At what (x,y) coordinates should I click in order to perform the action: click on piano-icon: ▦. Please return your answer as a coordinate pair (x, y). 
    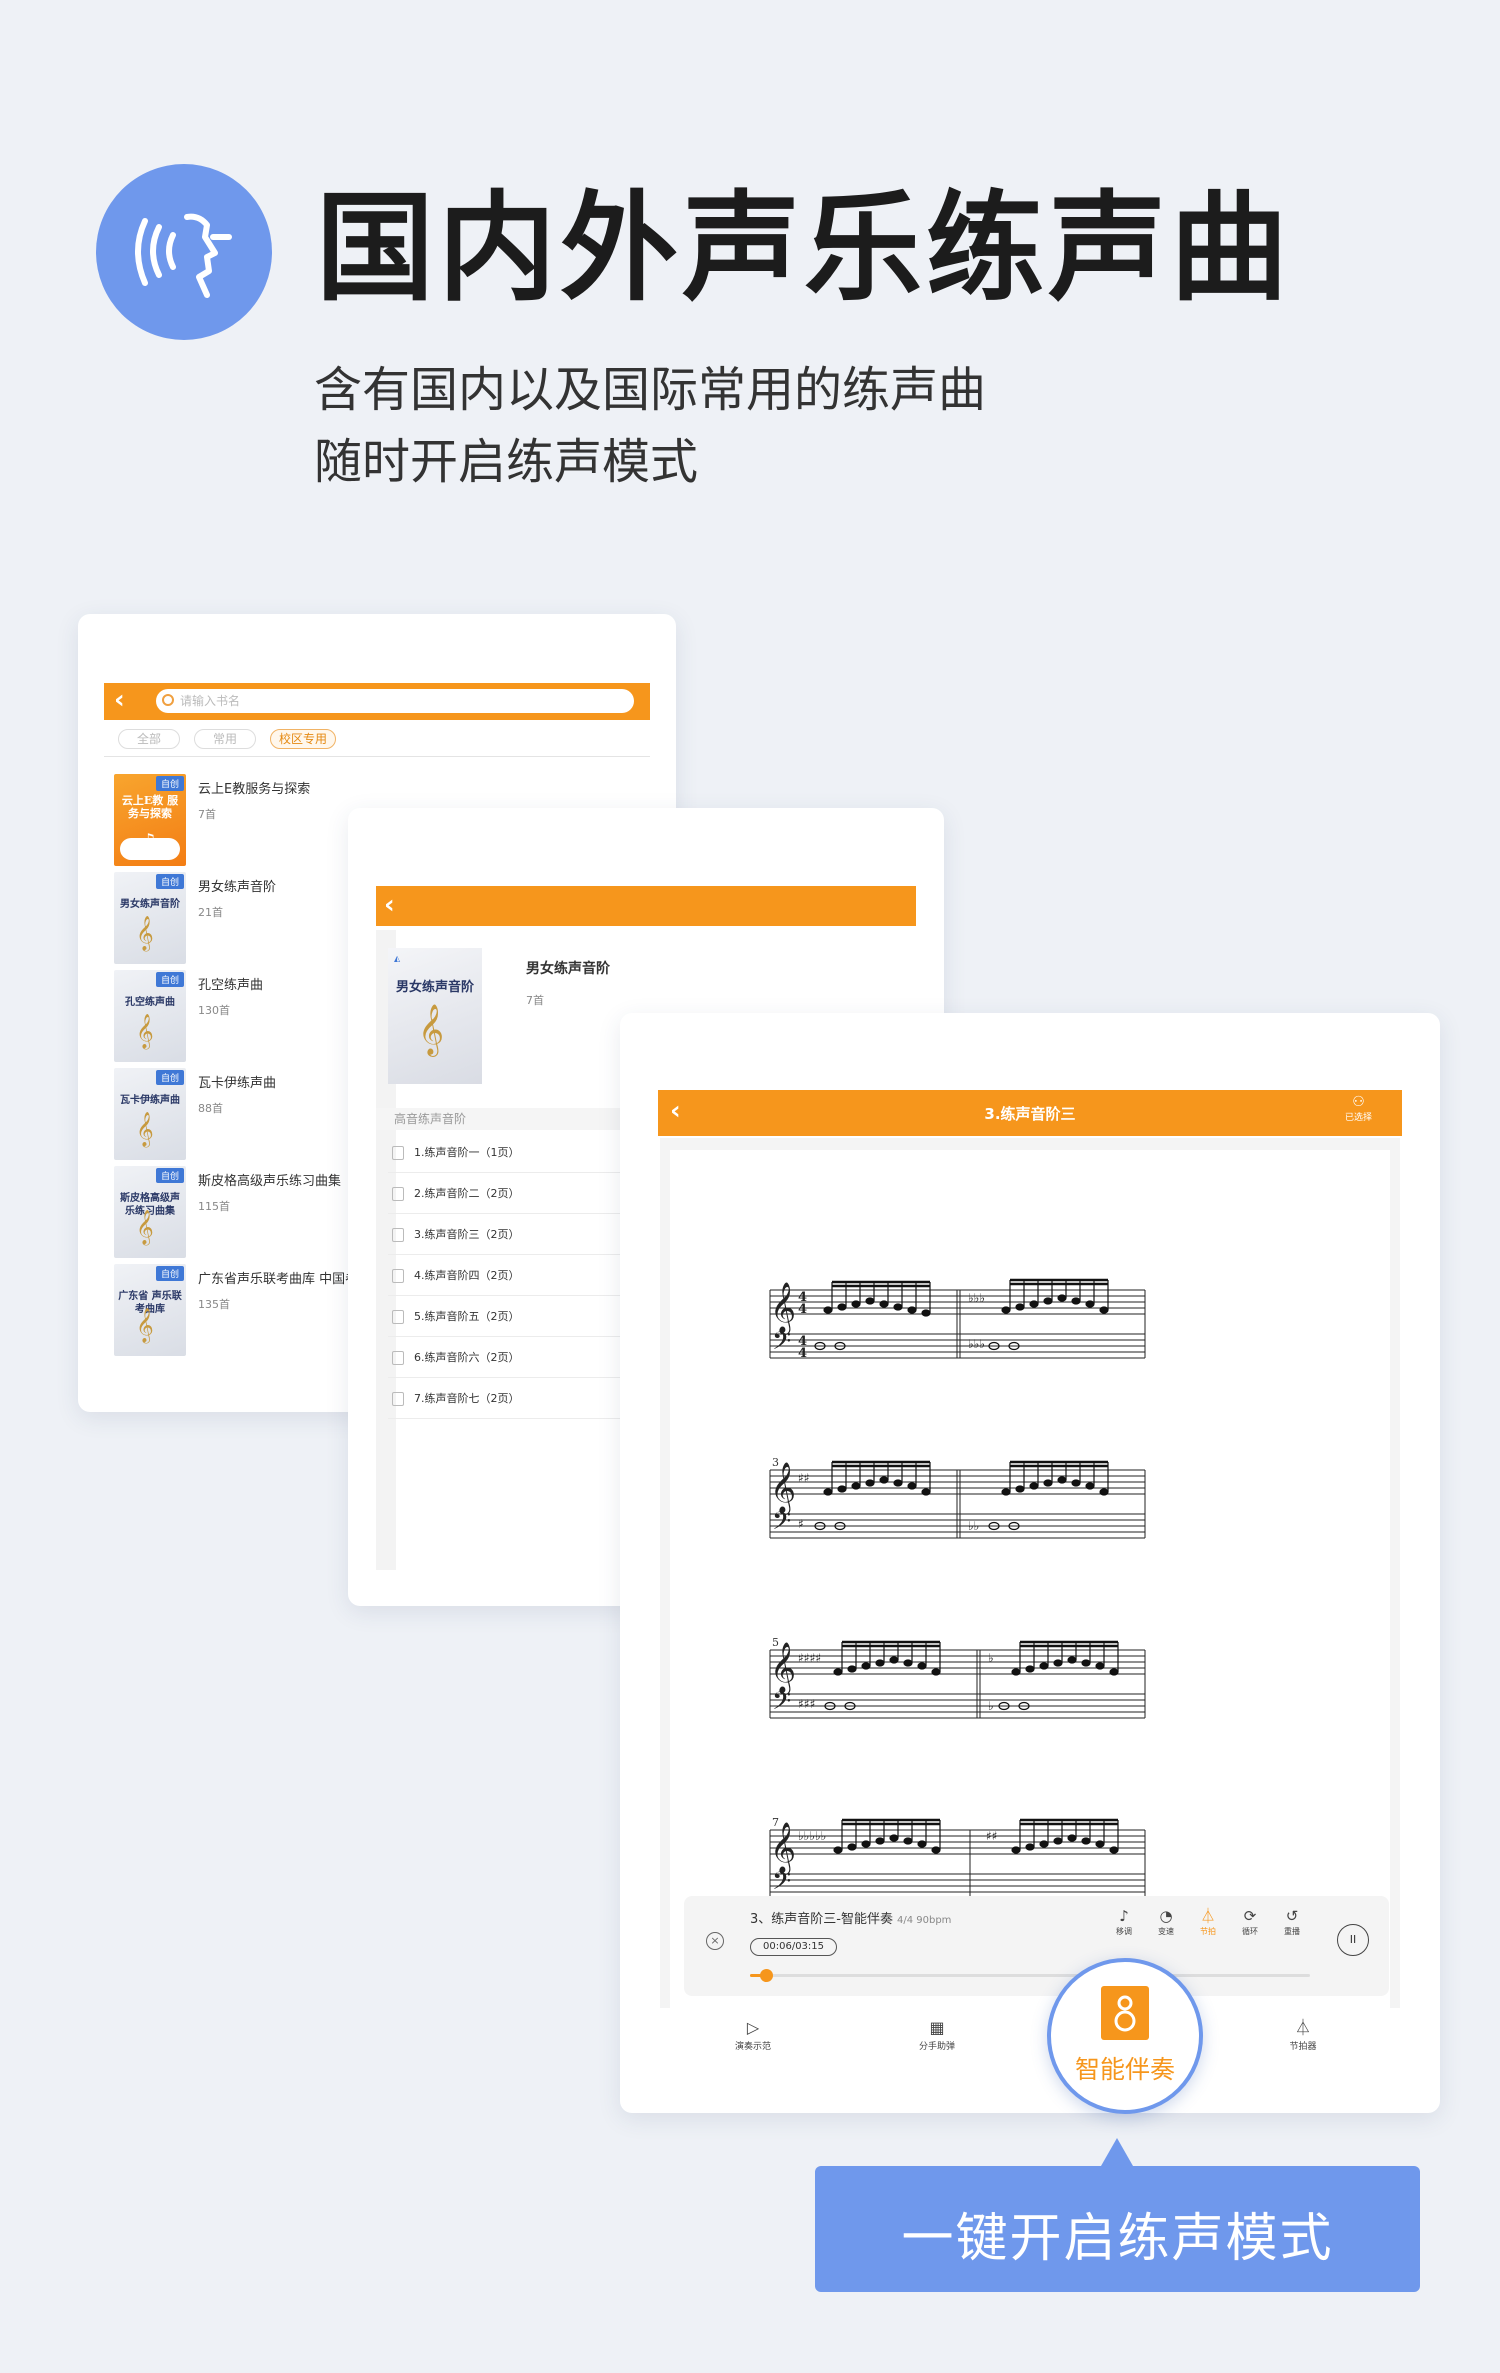
    Looking at the image, I should click on (937, 2027).